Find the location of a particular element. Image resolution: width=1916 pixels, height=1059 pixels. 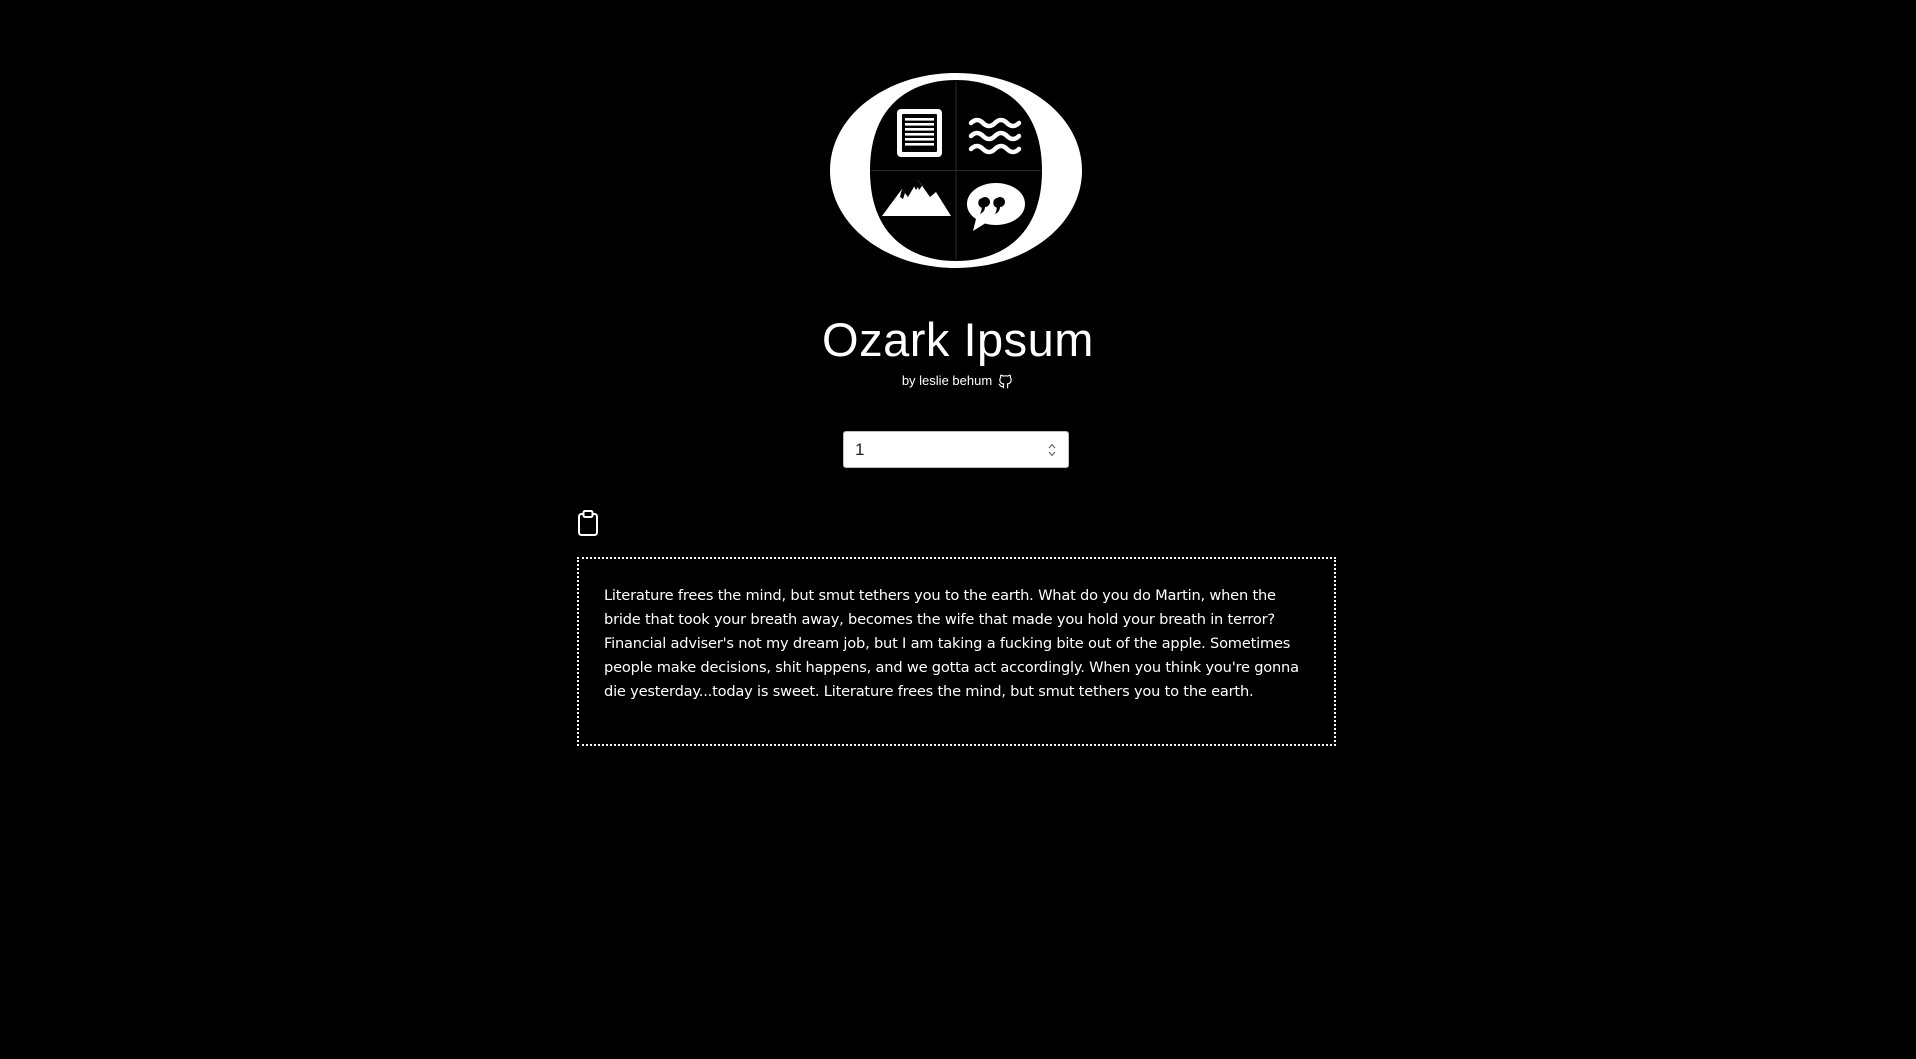

spinner-arrows-icon is located at coordinates (1052, 450).